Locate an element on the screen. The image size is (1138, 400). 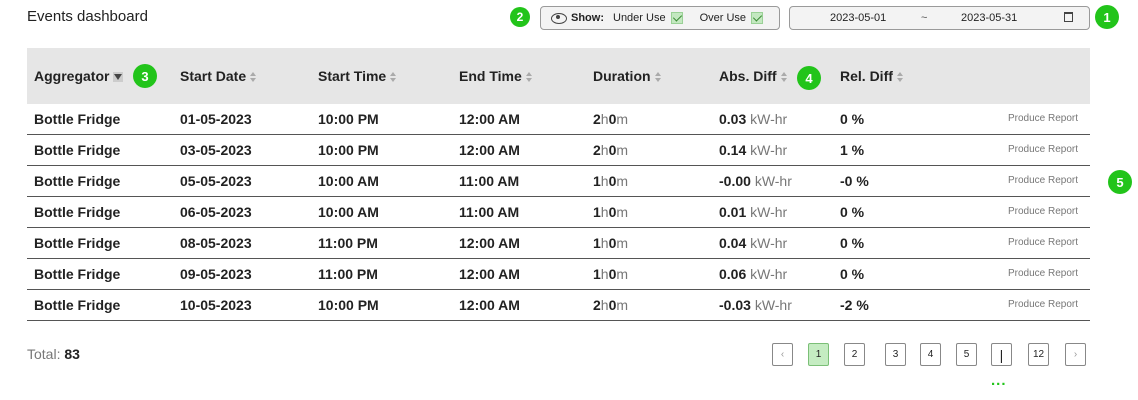
abs-diff-value: 0.06 is located at coordinates (733, 274).